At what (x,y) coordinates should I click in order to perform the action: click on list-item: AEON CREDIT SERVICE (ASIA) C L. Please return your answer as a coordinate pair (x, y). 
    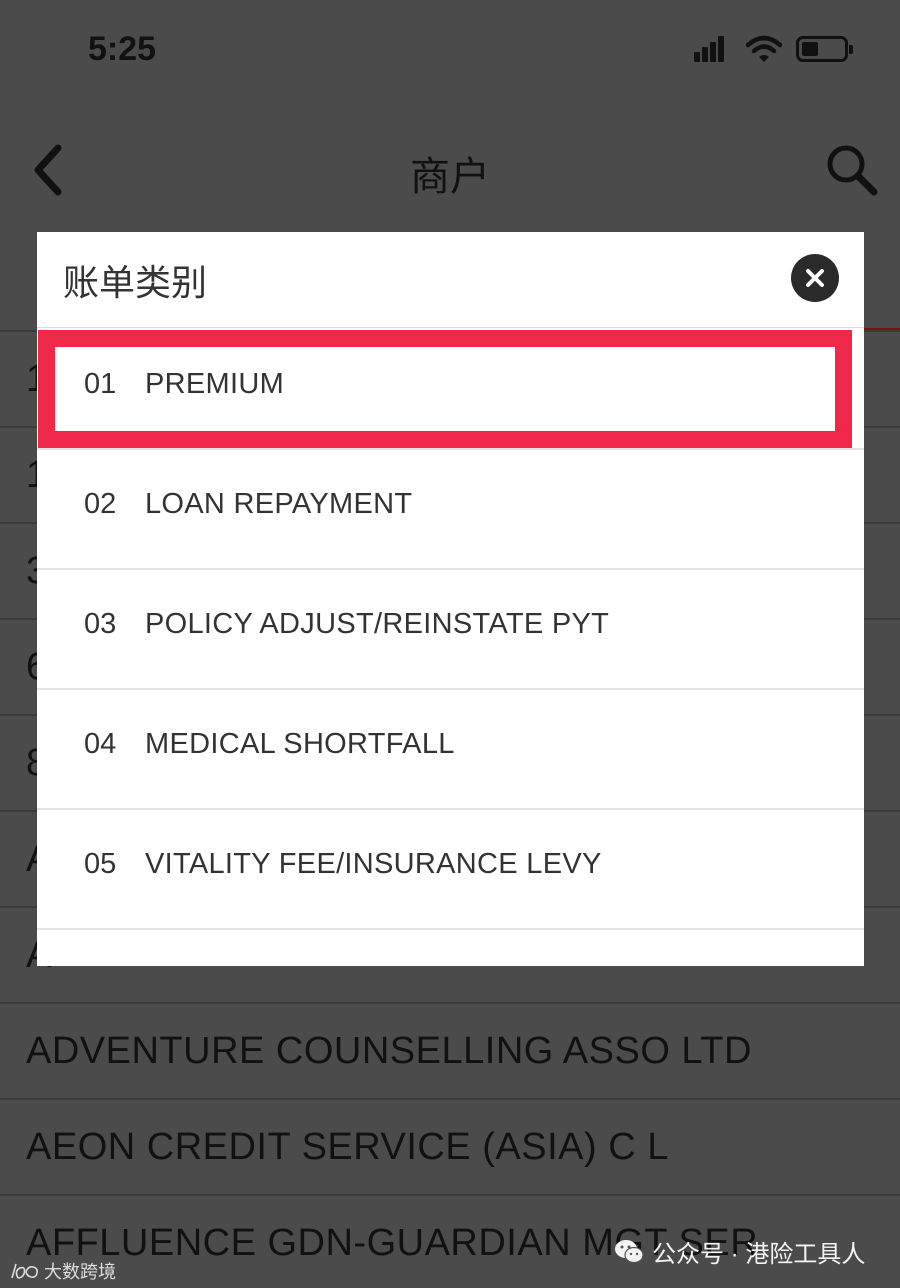
    Looking at the image, I should click on (450, 1146).